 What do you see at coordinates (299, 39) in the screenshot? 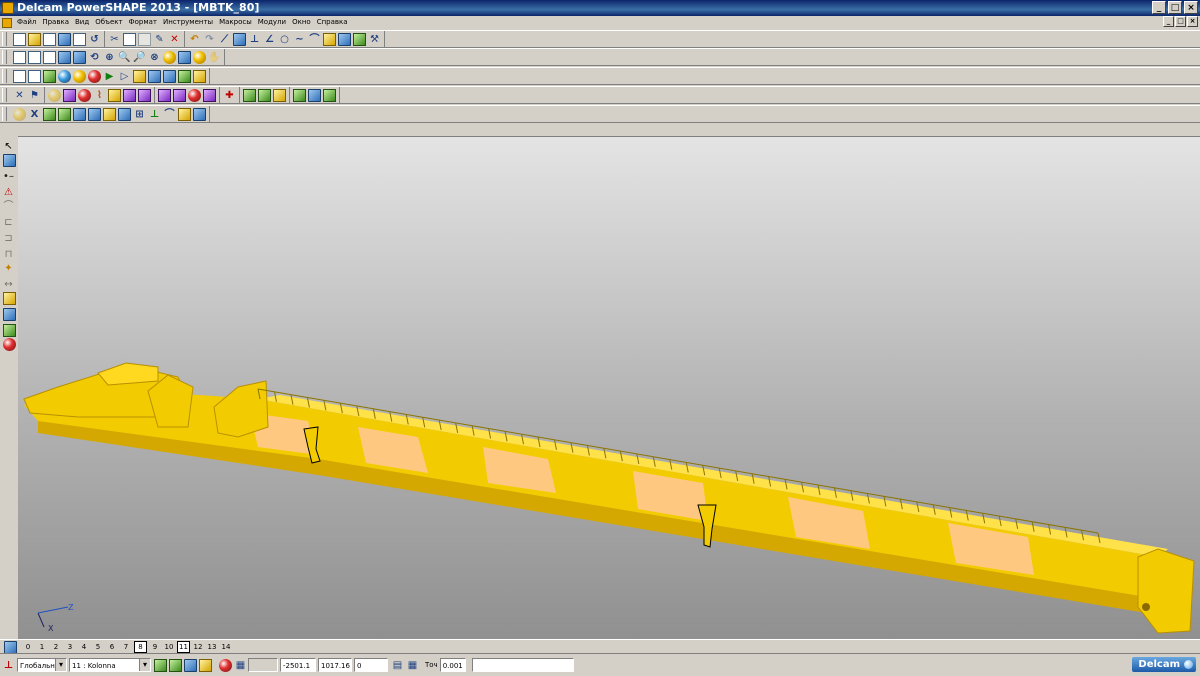
I see `curve-icon: ∼` at bounding box center [299, 39].